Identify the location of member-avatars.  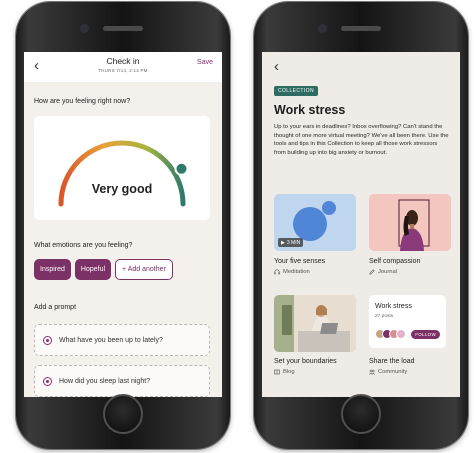
(390, 334).